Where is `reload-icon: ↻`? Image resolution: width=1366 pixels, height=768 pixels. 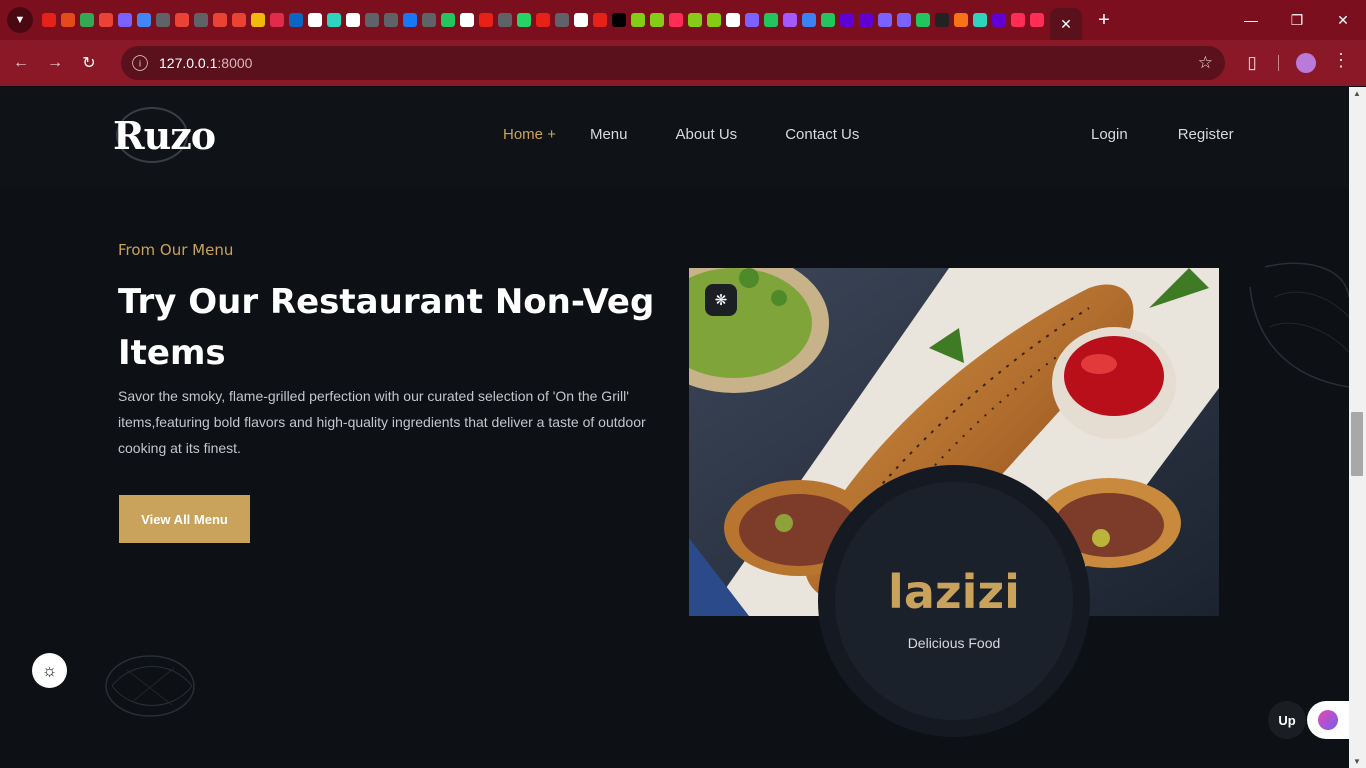
reload-icon: ↻ is located at coordinates (89, 63).